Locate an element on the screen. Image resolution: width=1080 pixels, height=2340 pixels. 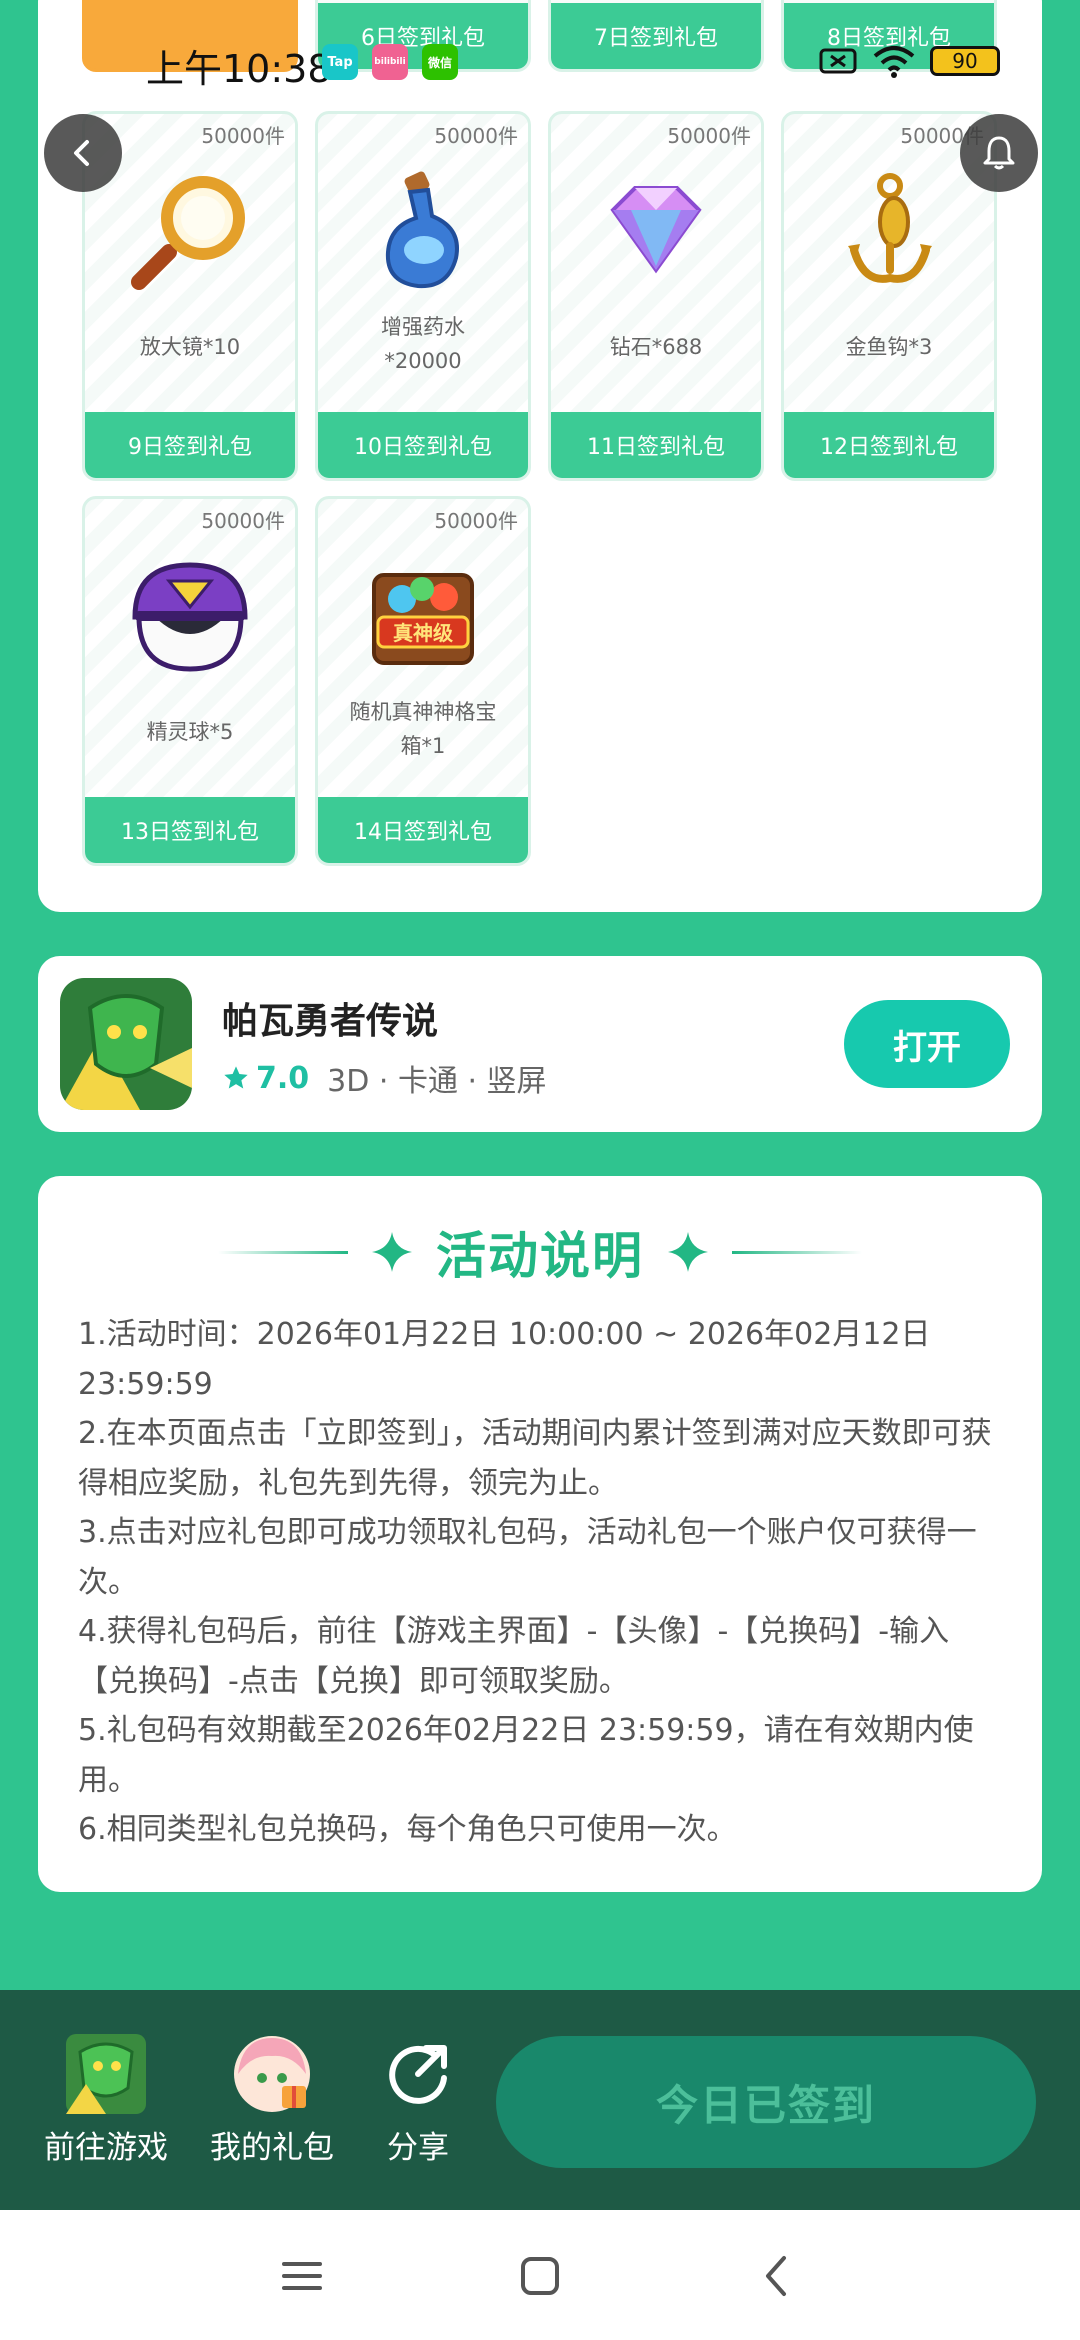
back-nav-icon is located at coordinates (778, 2276).